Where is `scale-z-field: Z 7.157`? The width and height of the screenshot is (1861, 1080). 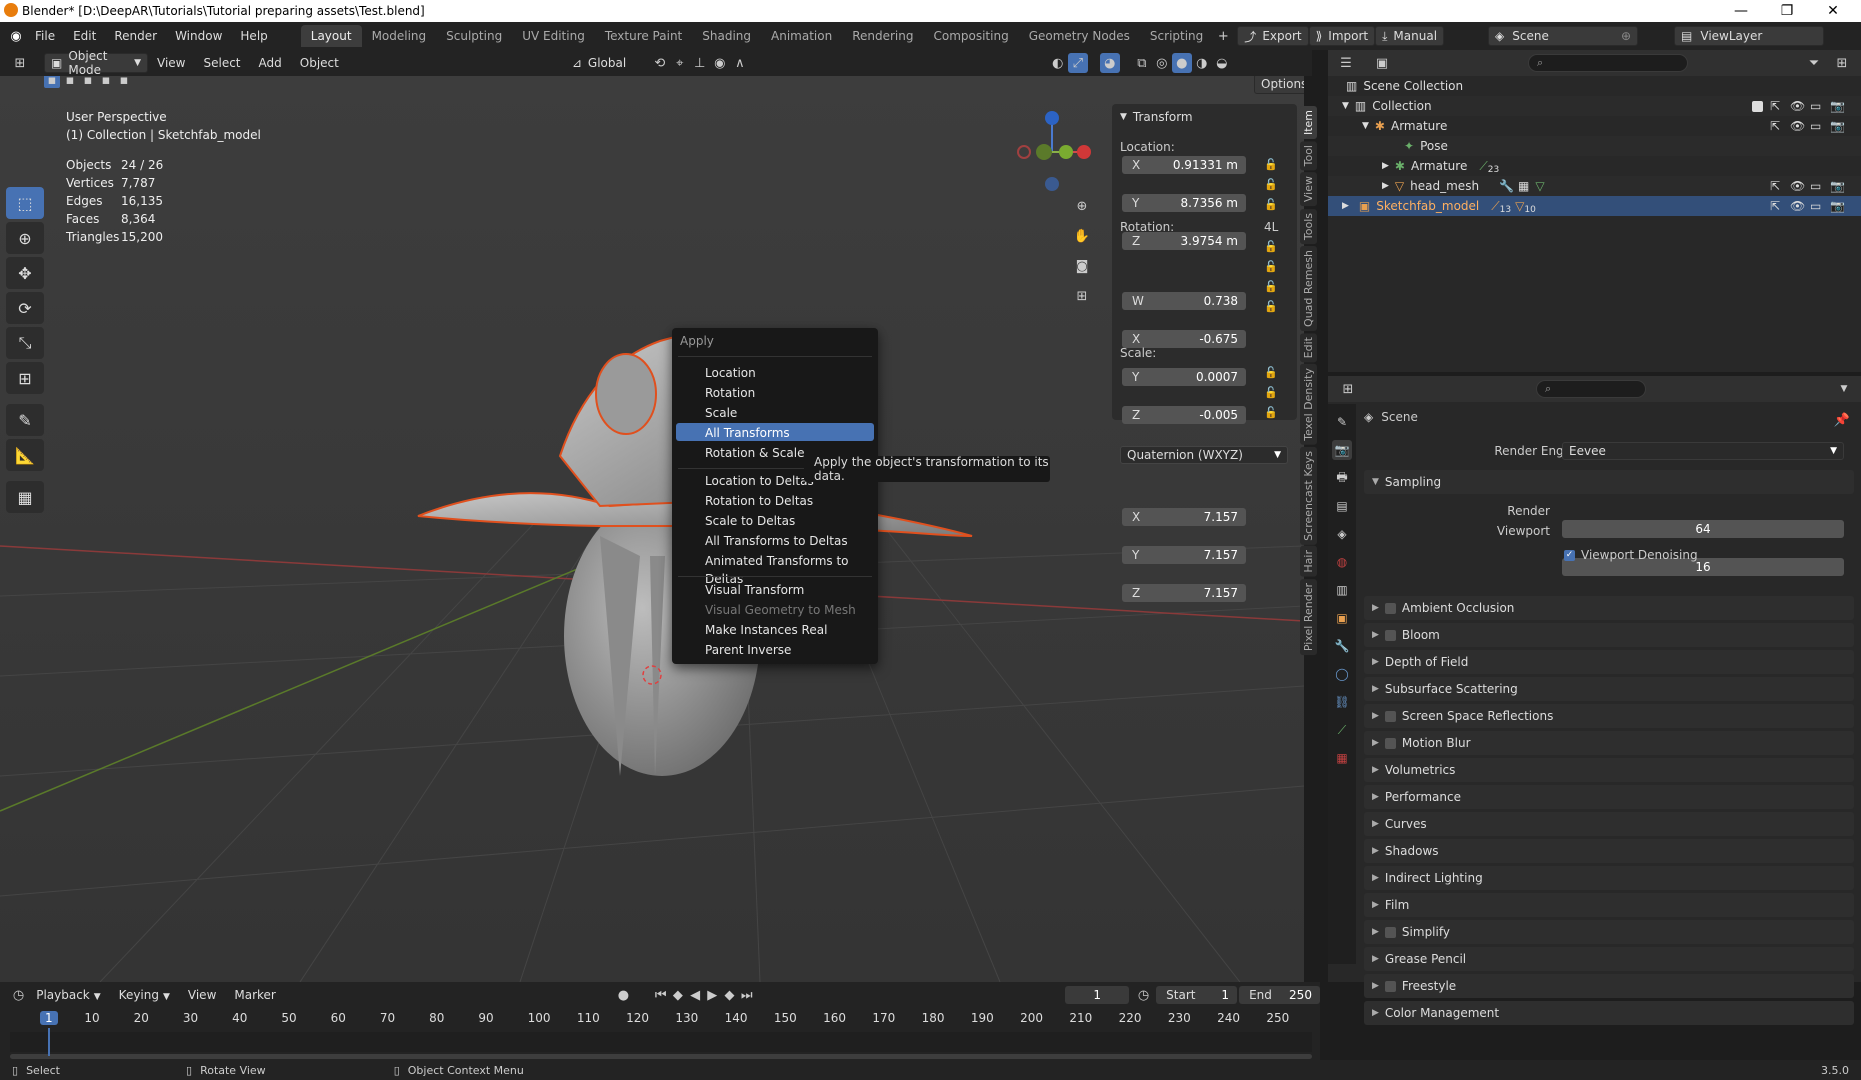
scale-z-field: Z 7.157 is located at coordinates (1184, 593).